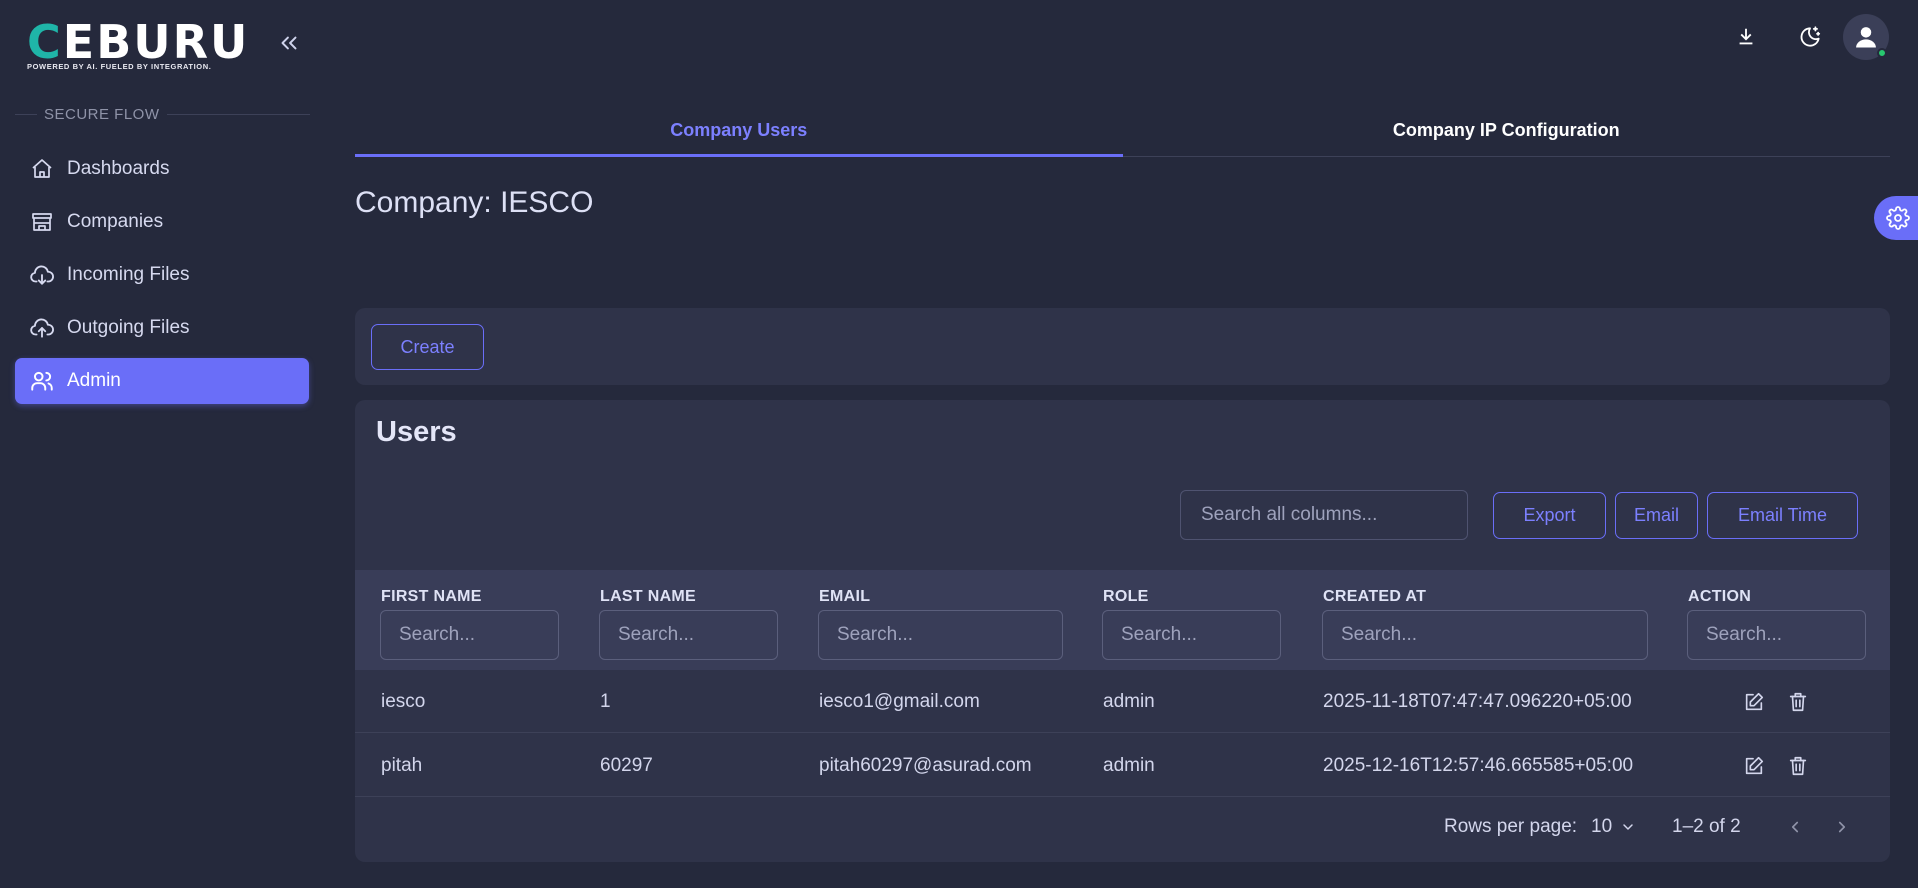 The height and width of the screenshot is (888, 1918). Describe the element at coordinates (1782, 515) in the screenshot. I see `email-time-button: Email Time` at that location.